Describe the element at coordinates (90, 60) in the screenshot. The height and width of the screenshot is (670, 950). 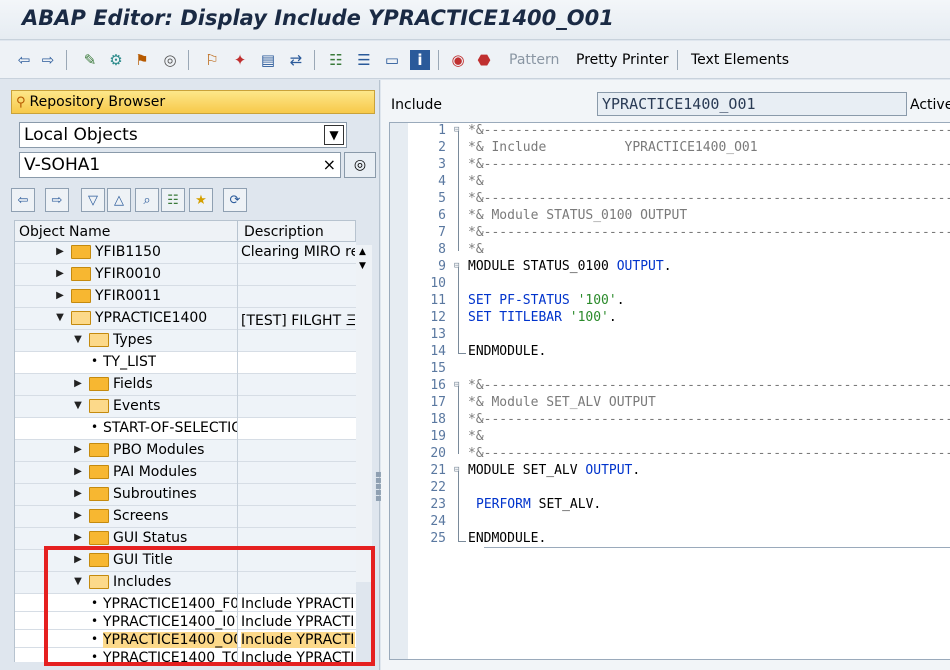
I see `display-change-icon: ✎` at that location.